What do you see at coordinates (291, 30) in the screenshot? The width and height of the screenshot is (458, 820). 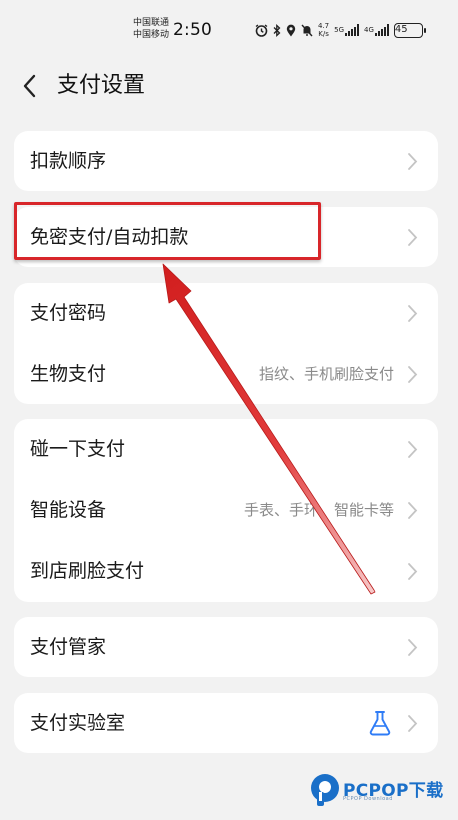 I see `location-icon` at bounding box center [291, 30].